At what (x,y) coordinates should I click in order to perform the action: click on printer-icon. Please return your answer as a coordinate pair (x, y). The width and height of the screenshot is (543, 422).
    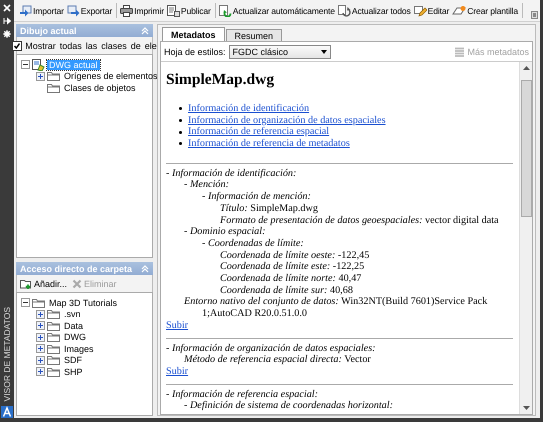
    Looking at the image, I should click on (127, 10).